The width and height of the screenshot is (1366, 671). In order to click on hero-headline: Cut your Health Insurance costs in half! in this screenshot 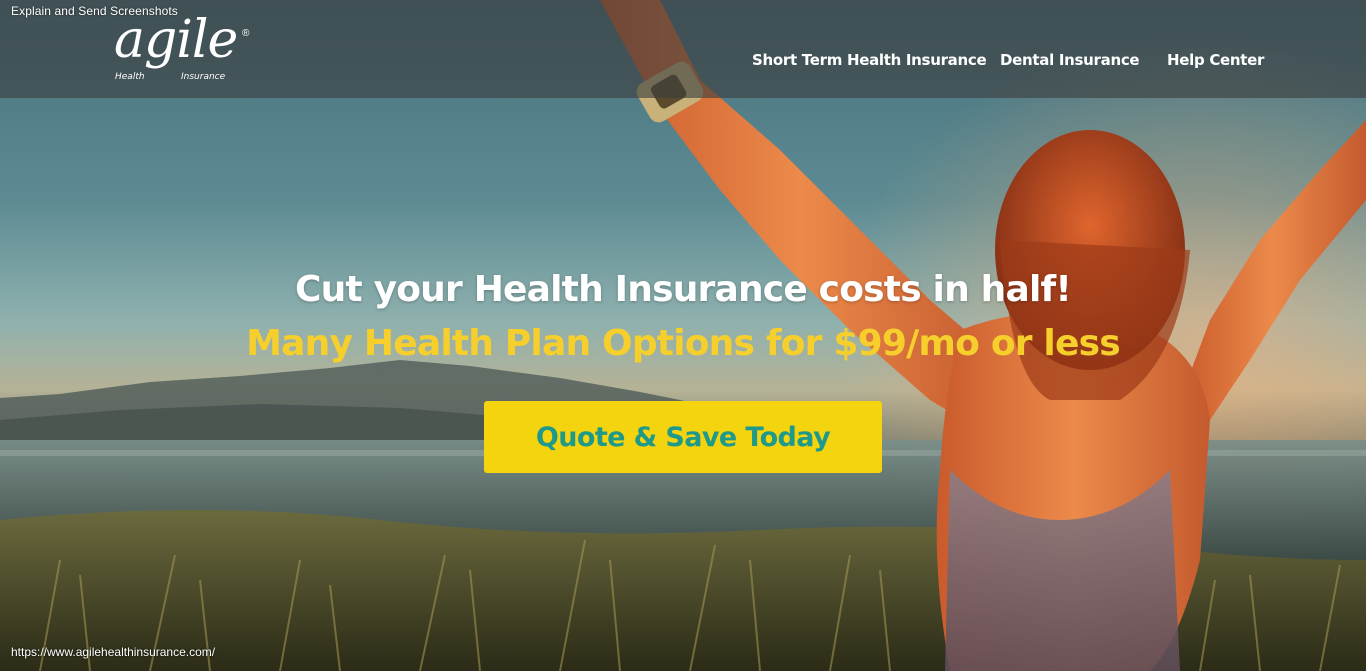, I will do `click(683, 289)`.